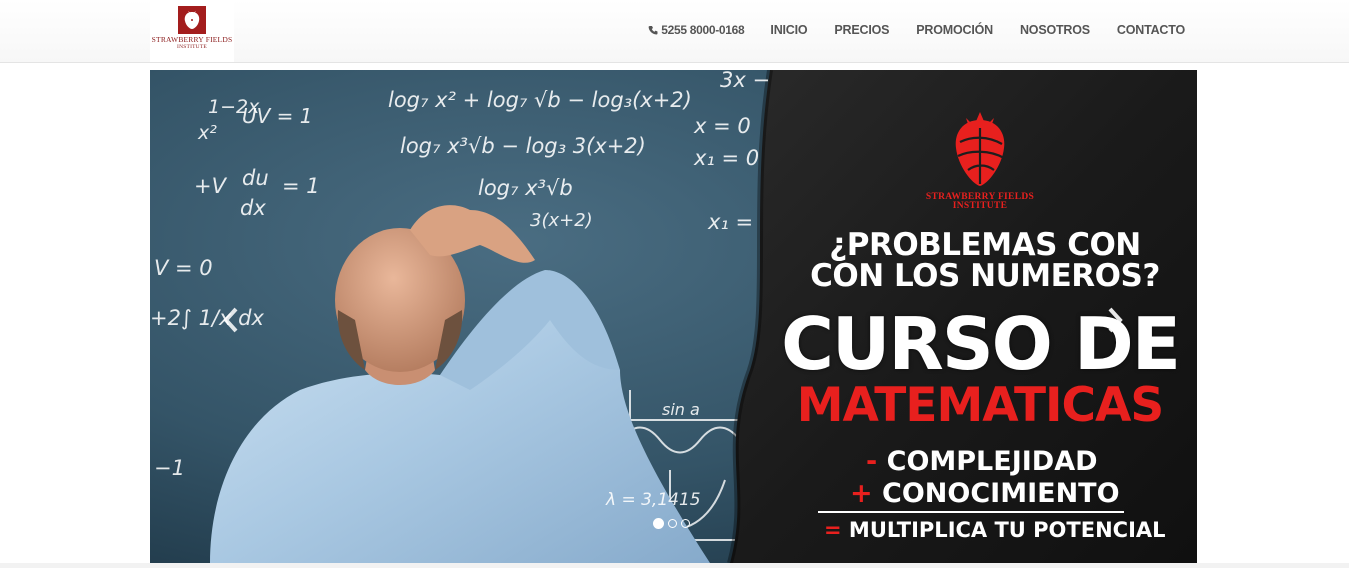 The width and height of the screenshot is (1349, 568). I want to click on promo-line-equals: = MULTIPLICA TU POTENCIAL, so click(995, 530).